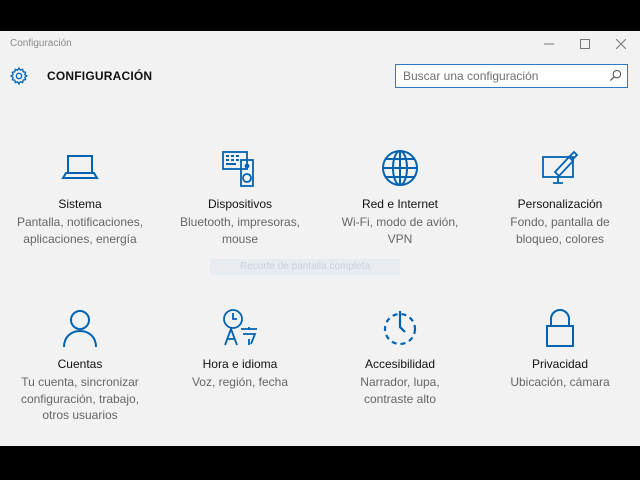 The image size is (640, 480). What do you see at coordinates (400, 382) in the screenshot?
I see `desc-line: Narrador, lupa,` at bounding box center [400, 382].